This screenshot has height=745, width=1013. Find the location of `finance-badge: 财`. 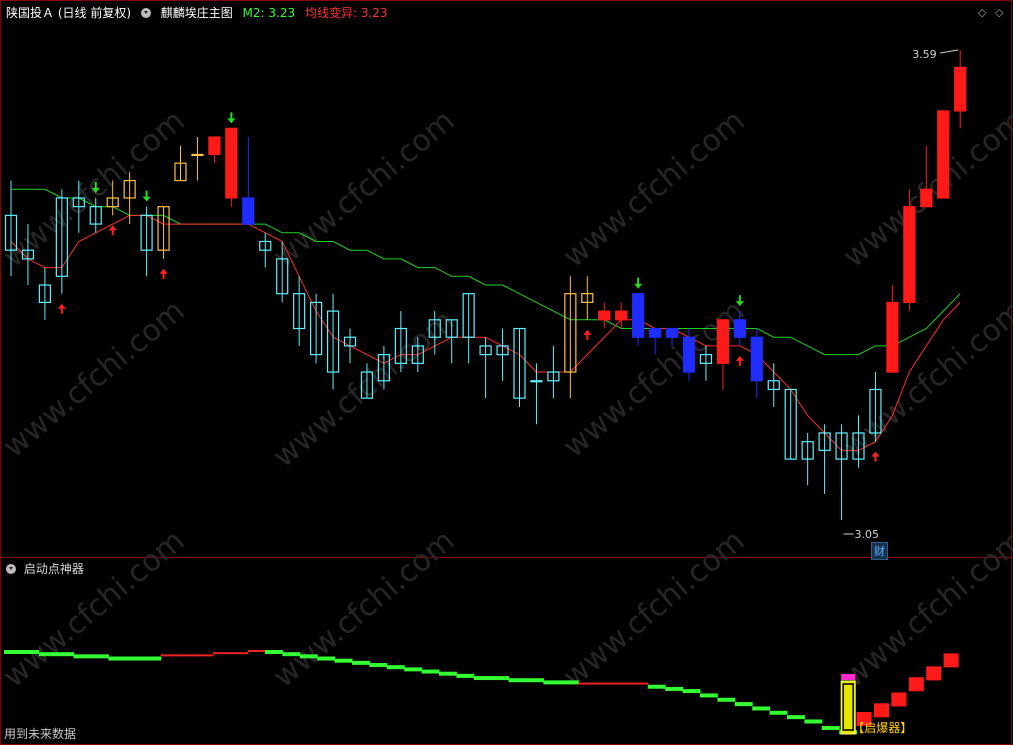

finance-badge: 财 is located at coordinates (879, 551).